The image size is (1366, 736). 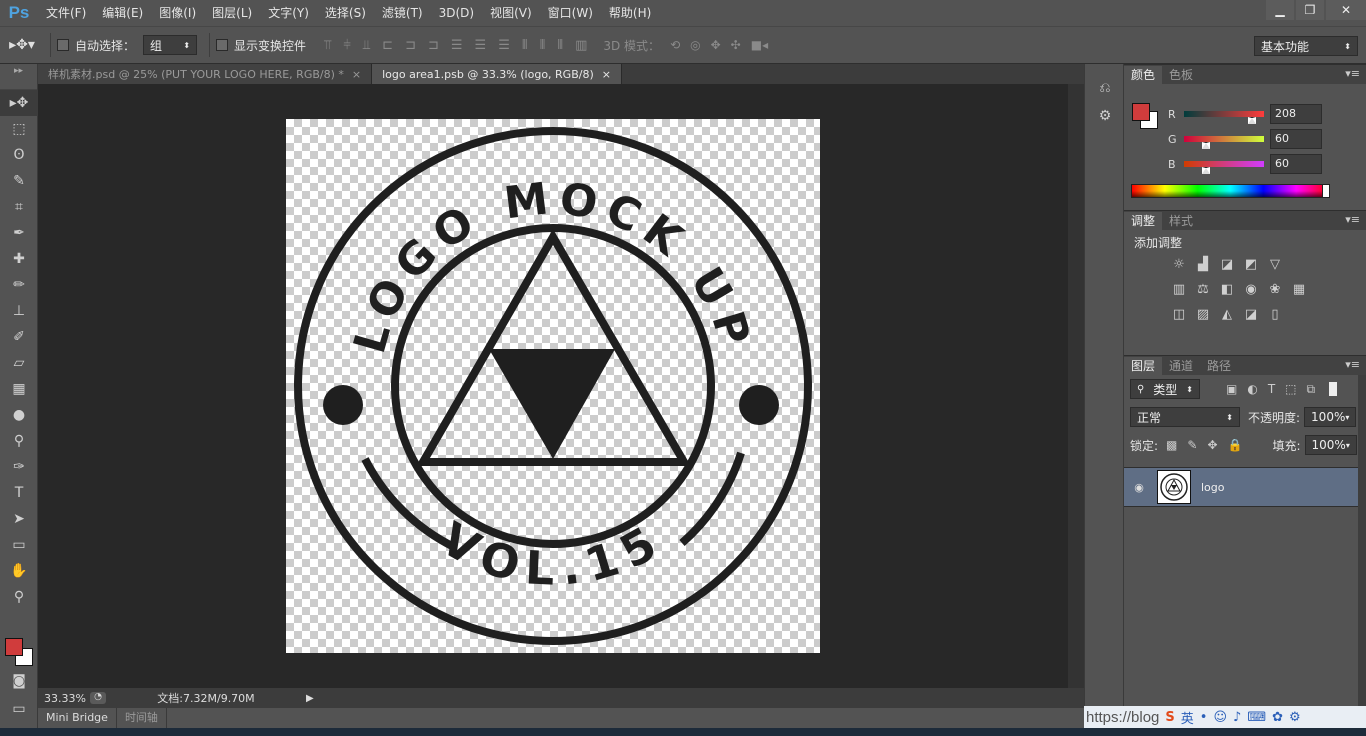 What do you see at coordinates (1143, 75) in the screenshot?
I see `tab-color: 颜色` at bounding box center [1143, 75].